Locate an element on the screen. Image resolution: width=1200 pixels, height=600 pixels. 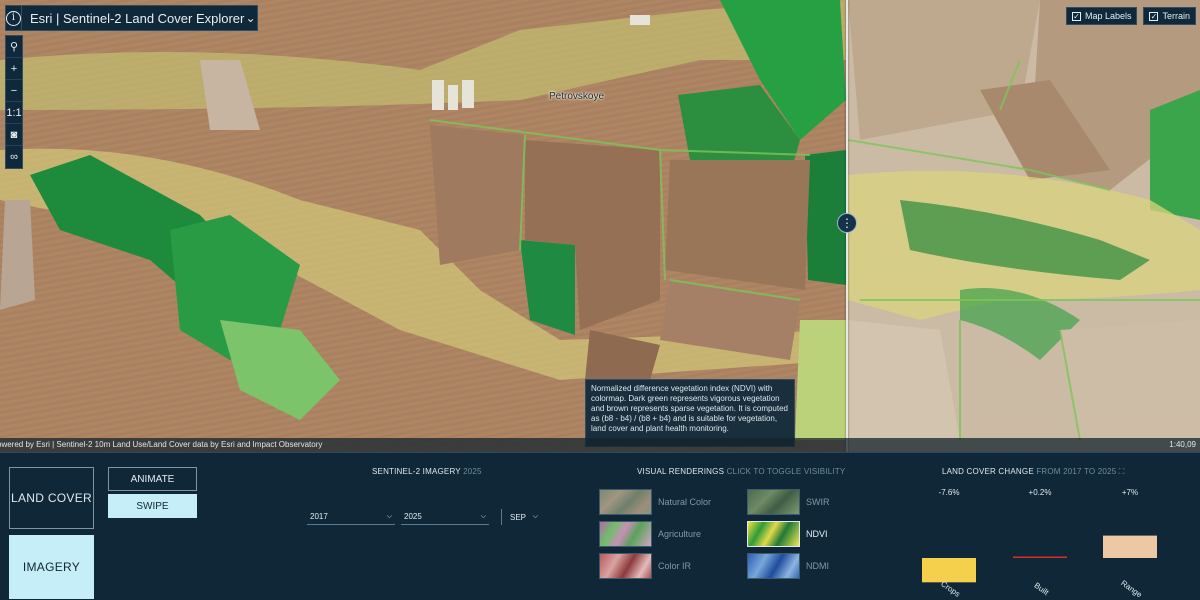
imagery-title-year: 2025 is located at coordinates (472, 471).